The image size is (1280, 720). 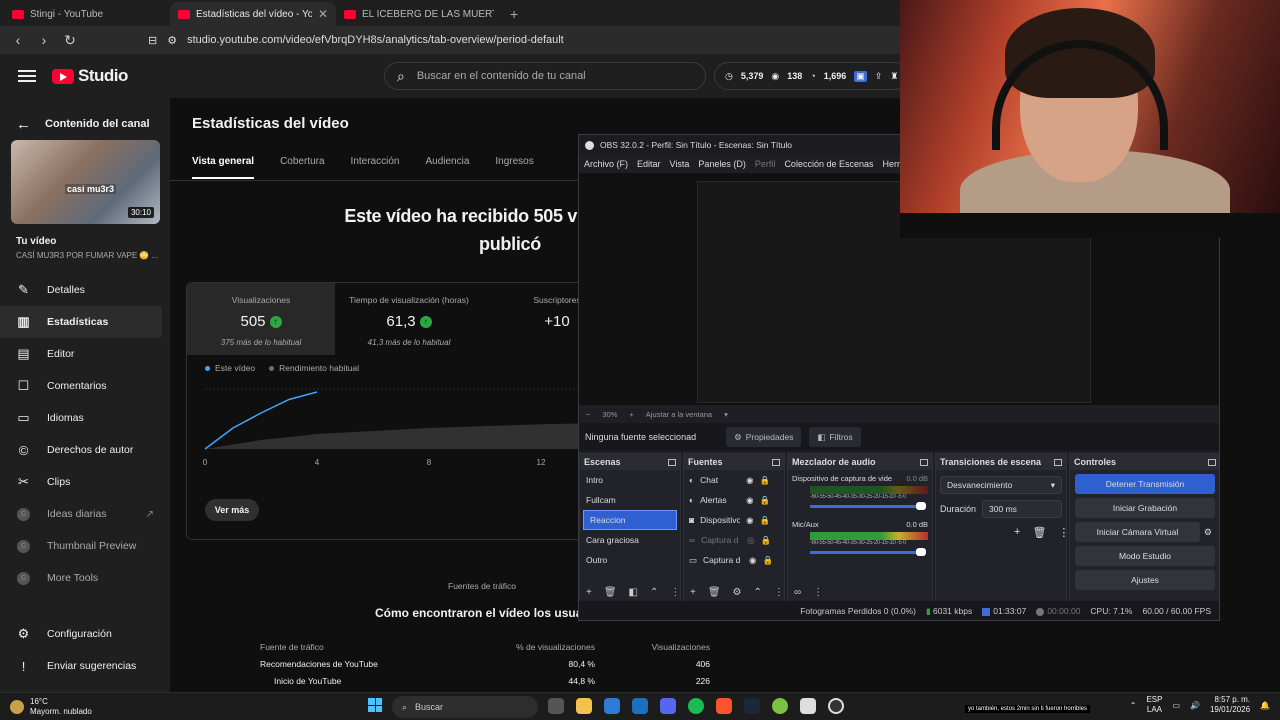 I want to click on scene-item: Fullcam, so click(x=630, y=500).